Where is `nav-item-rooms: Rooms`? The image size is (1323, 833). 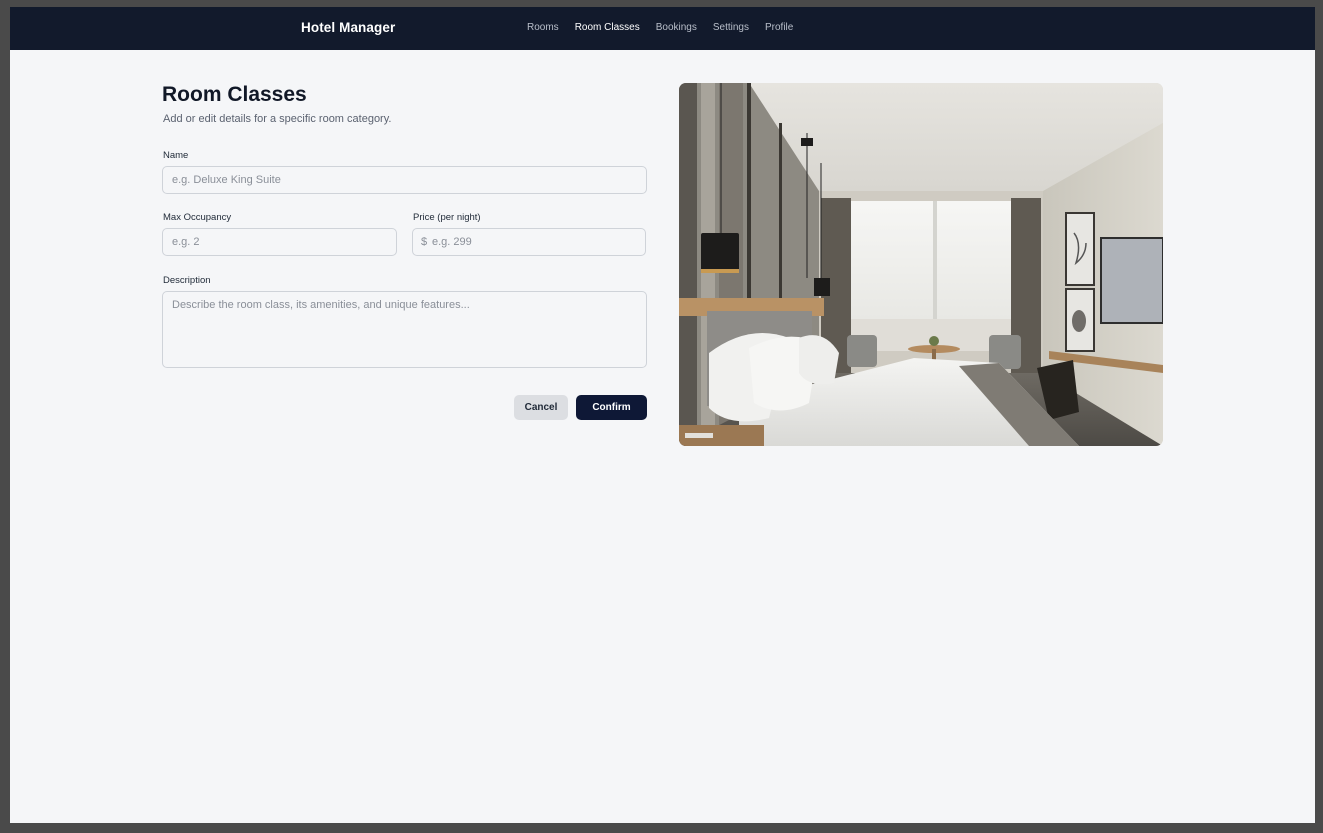 nav-item-rooms: Rooms is located at coordinates (543, 27).